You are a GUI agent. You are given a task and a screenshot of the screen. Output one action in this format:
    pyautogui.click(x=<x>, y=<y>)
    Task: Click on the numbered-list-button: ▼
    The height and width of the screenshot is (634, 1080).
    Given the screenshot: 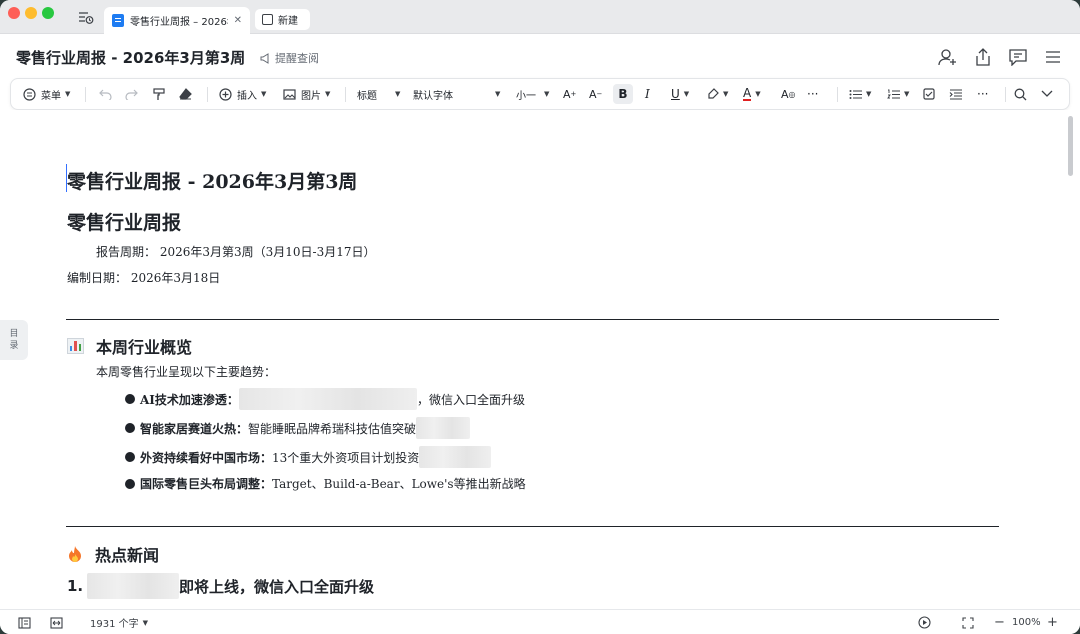 What is the action you would take?
    pyautogui.click(x=898, y=94)
    